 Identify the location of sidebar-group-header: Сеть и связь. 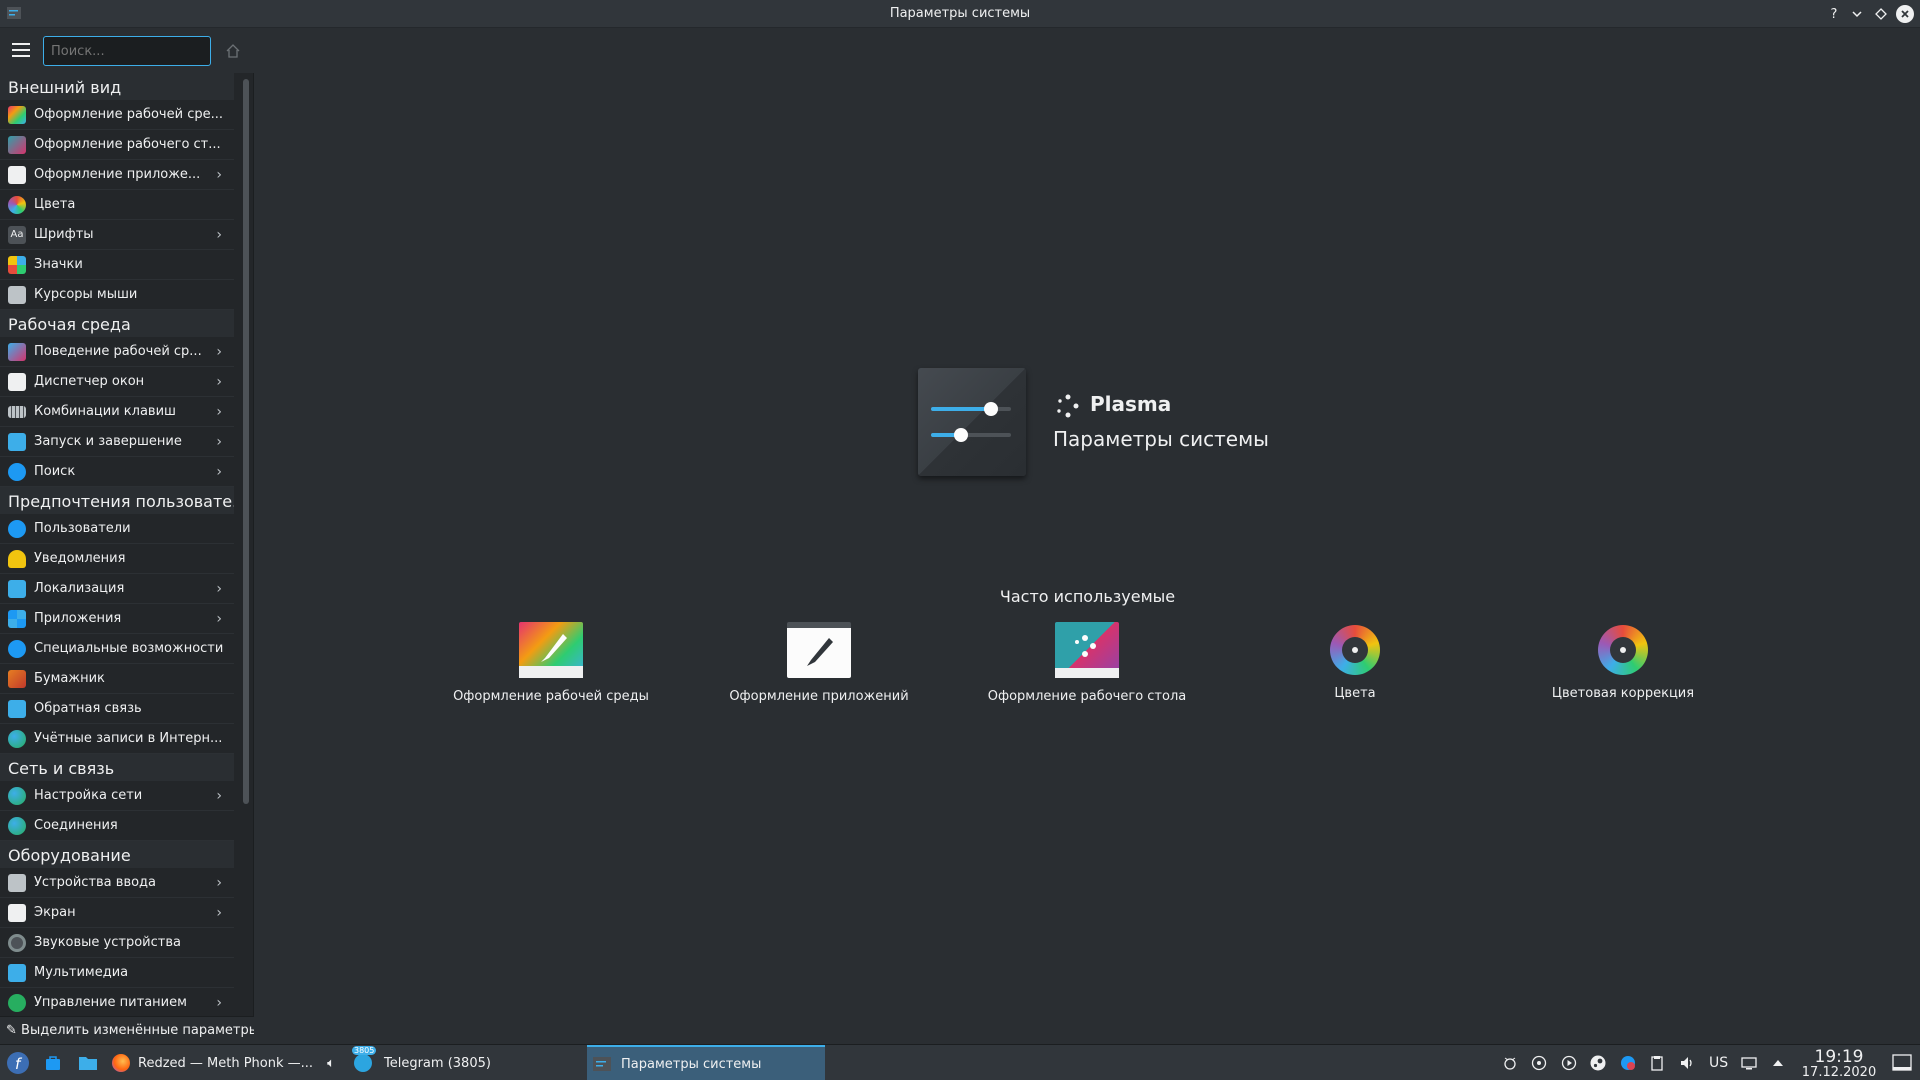
(117, 767).